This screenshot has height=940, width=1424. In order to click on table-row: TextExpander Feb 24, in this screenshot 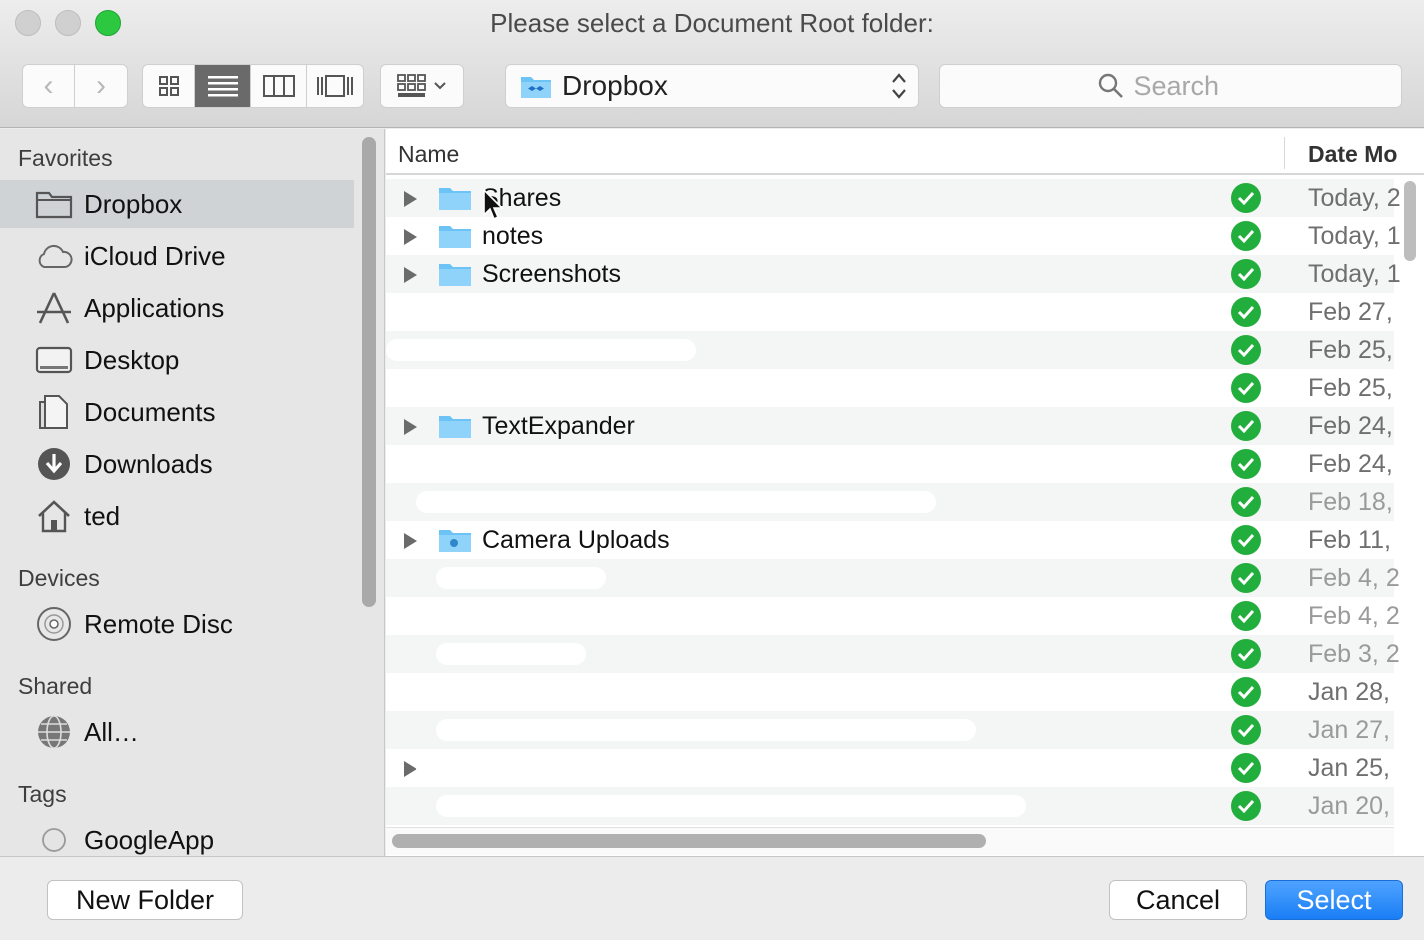, I will do `click(890, 426)`.